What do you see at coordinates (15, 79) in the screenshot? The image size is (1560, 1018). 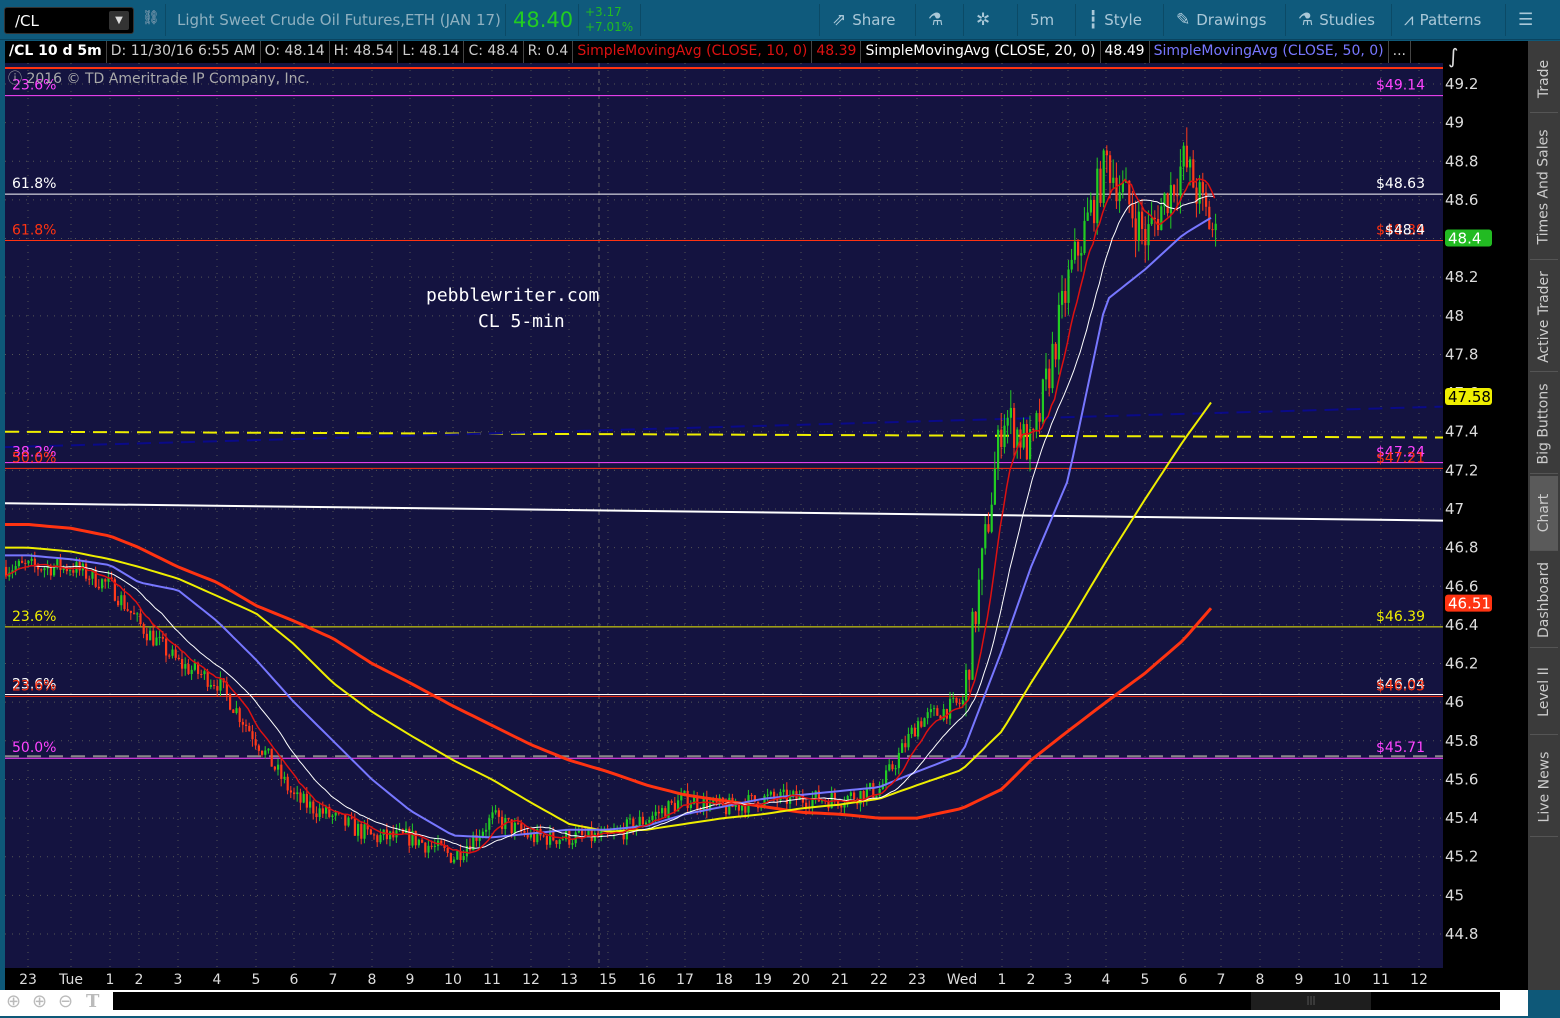 I see `info-icon: ⓘ` at bounding box center [15, 79].